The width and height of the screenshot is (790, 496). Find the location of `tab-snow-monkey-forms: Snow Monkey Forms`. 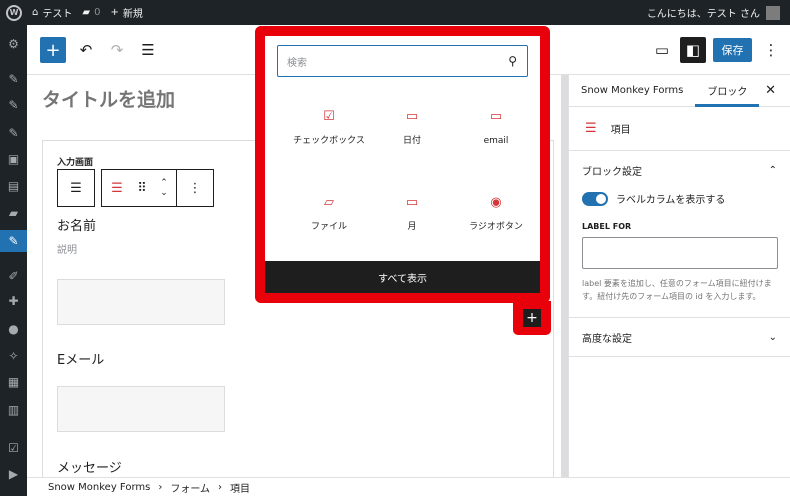

tab-snow-monkey-forms: Snow Monkey Forms is located at coordinates (632, 91).